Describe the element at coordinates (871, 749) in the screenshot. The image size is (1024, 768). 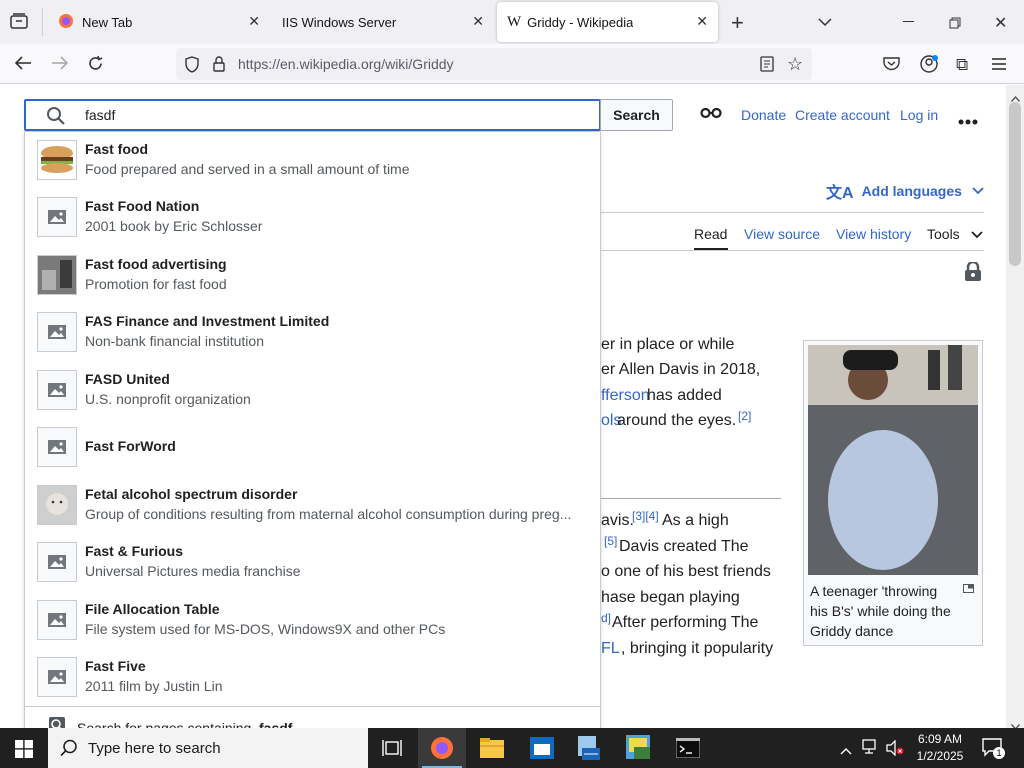
I see `network-icon` at that location.